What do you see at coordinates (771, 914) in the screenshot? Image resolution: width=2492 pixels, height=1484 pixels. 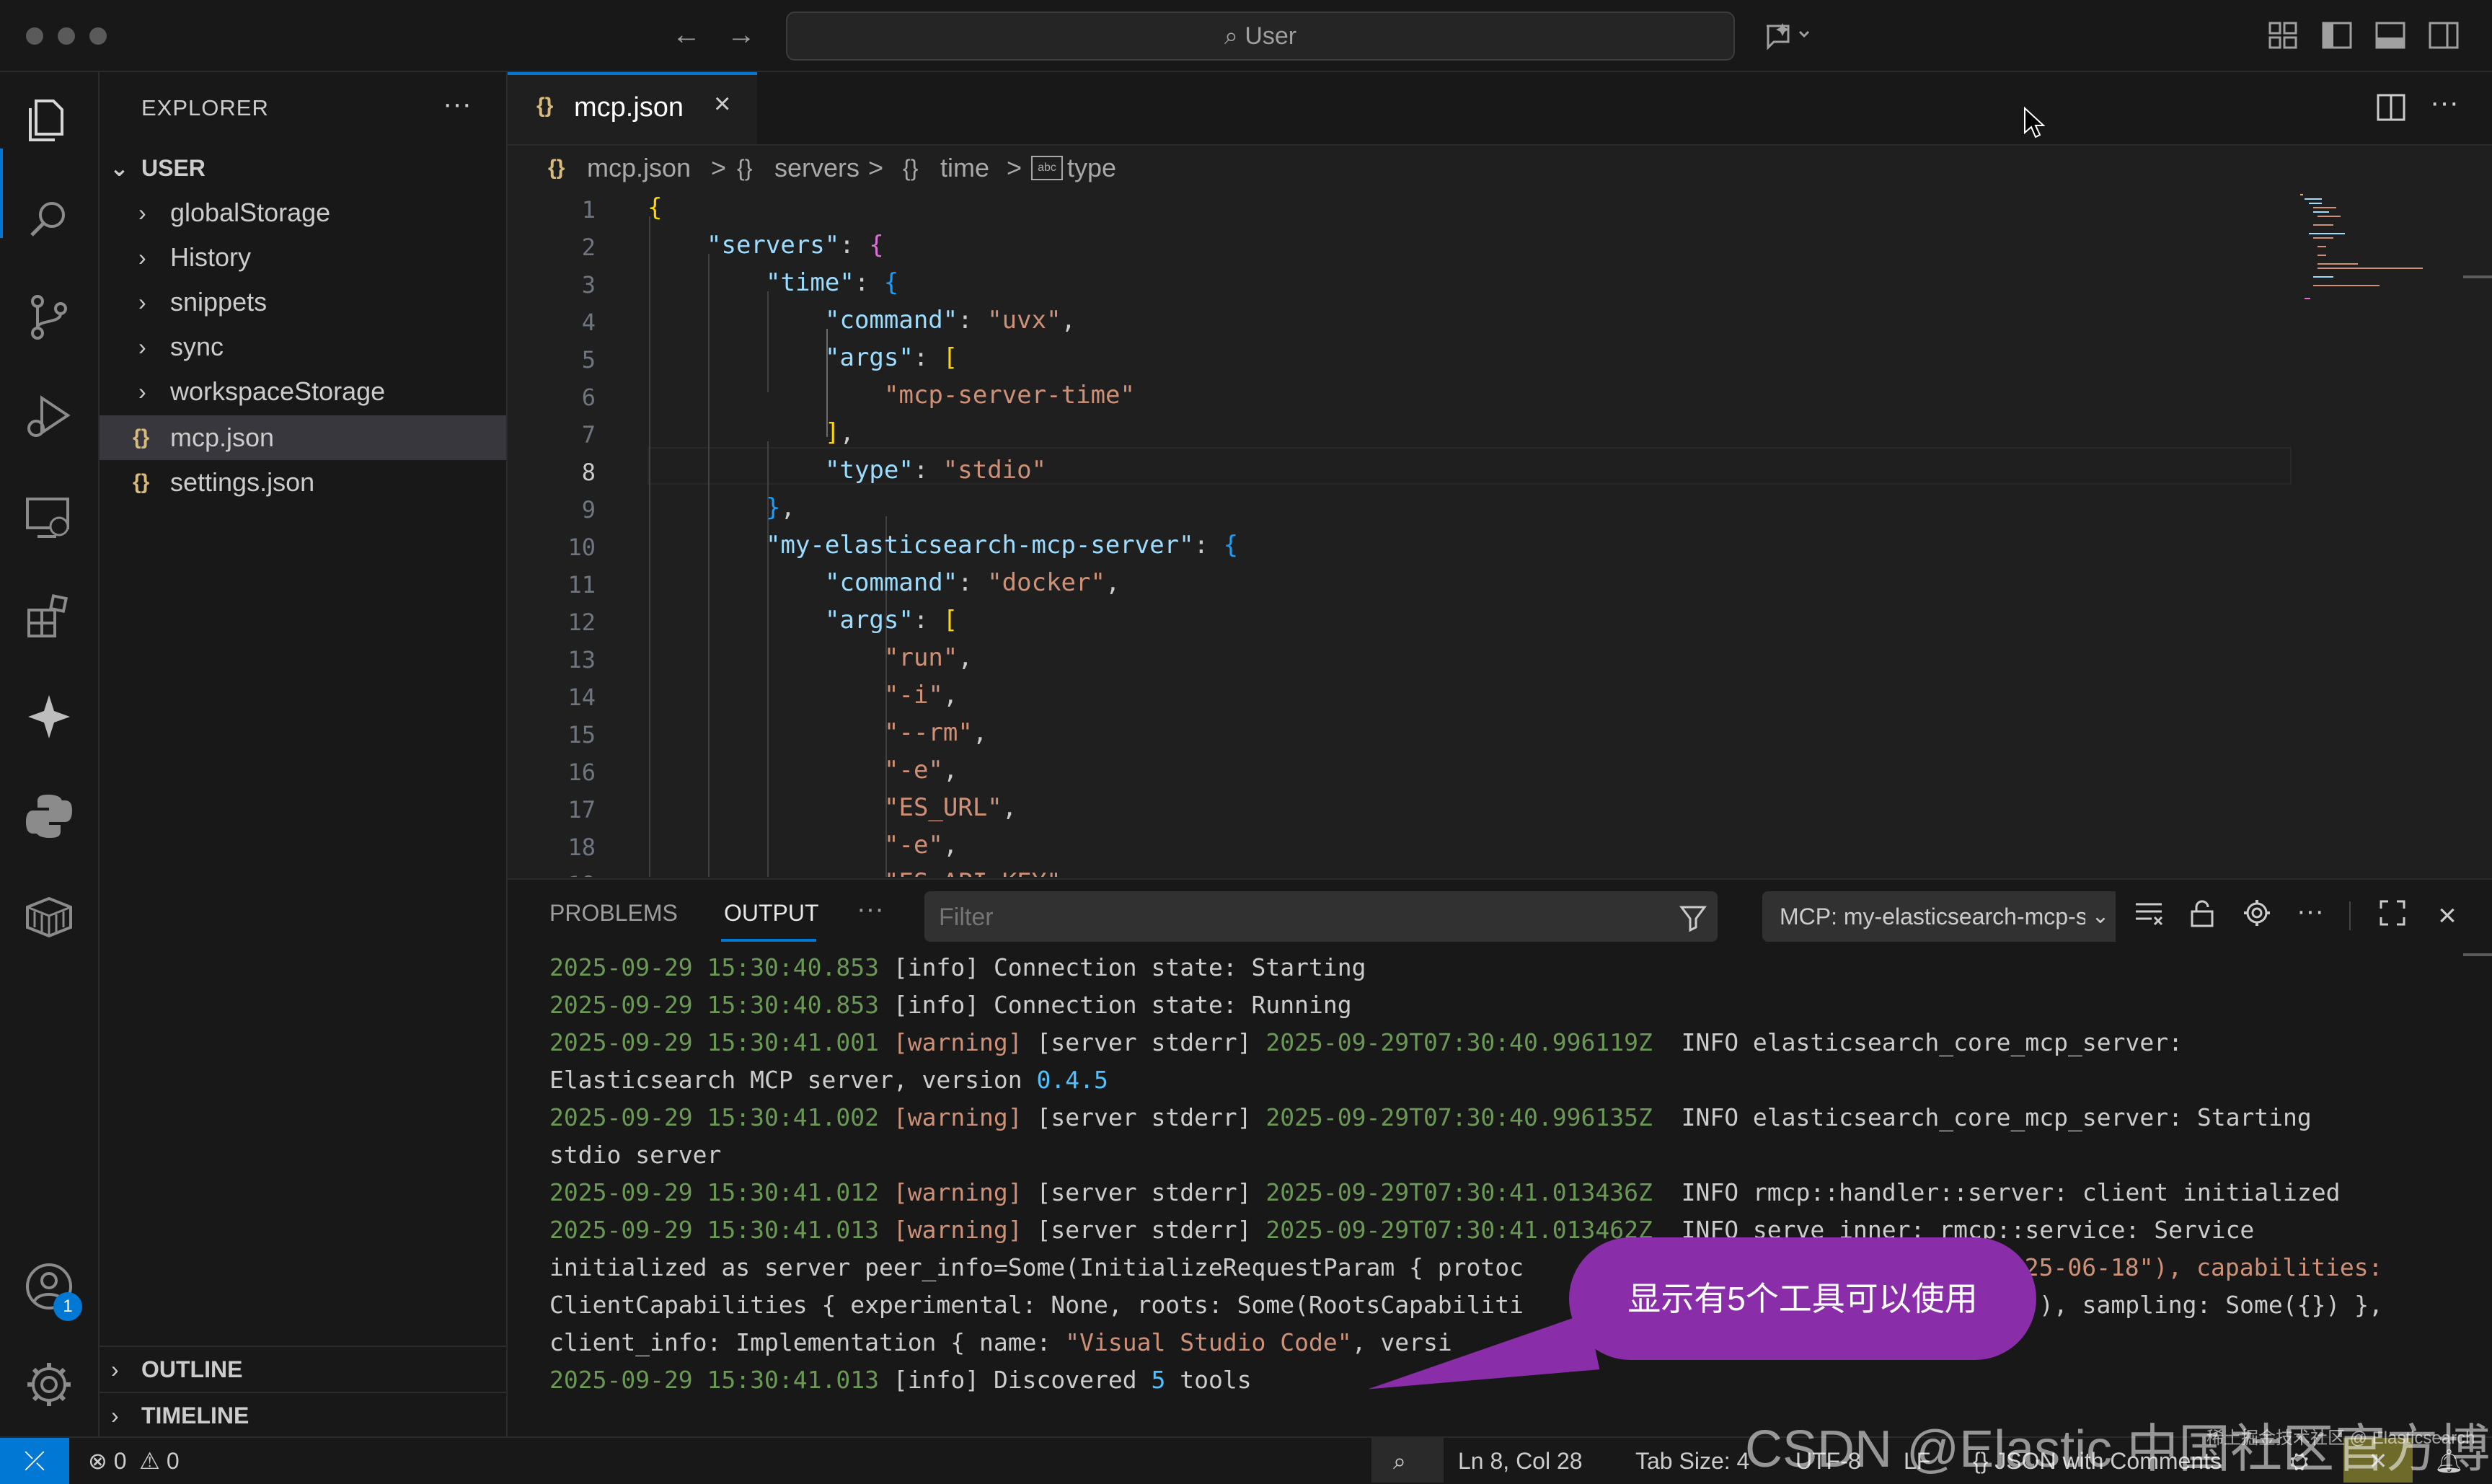 I see `tab-output: OUTPUT` at bounding box center [771, 914].